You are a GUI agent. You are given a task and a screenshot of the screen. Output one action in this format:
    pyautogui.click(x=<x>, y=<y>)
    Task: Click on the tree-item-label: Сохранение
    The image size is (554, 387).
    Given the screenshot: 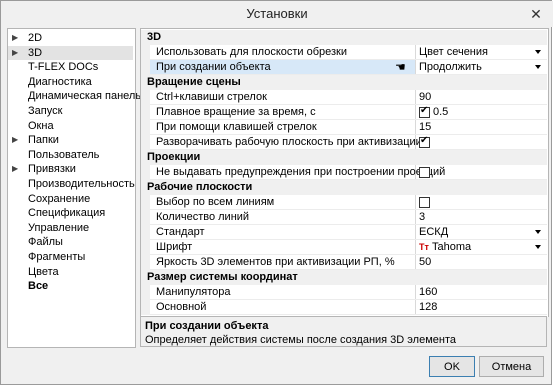 What is the action you would take?
    pyautogui.click(x=59, y=198)
    